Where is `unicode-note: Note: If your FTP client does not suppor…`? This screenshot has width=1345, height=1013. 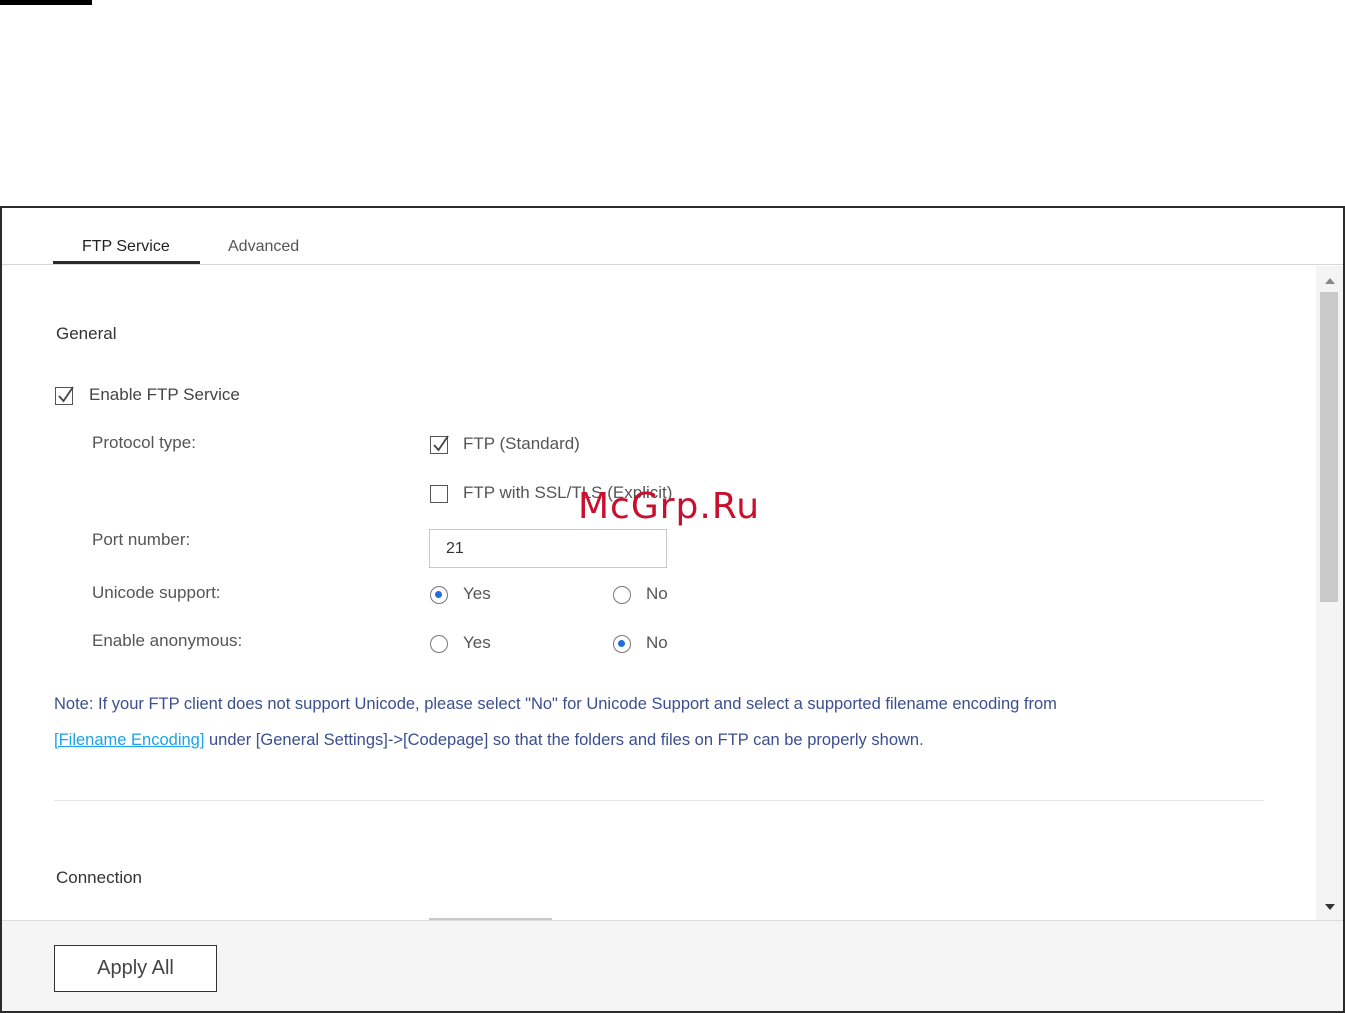
unicode-note: Note: If your FTP client does not suppor… is located at coordinates (654, 722).